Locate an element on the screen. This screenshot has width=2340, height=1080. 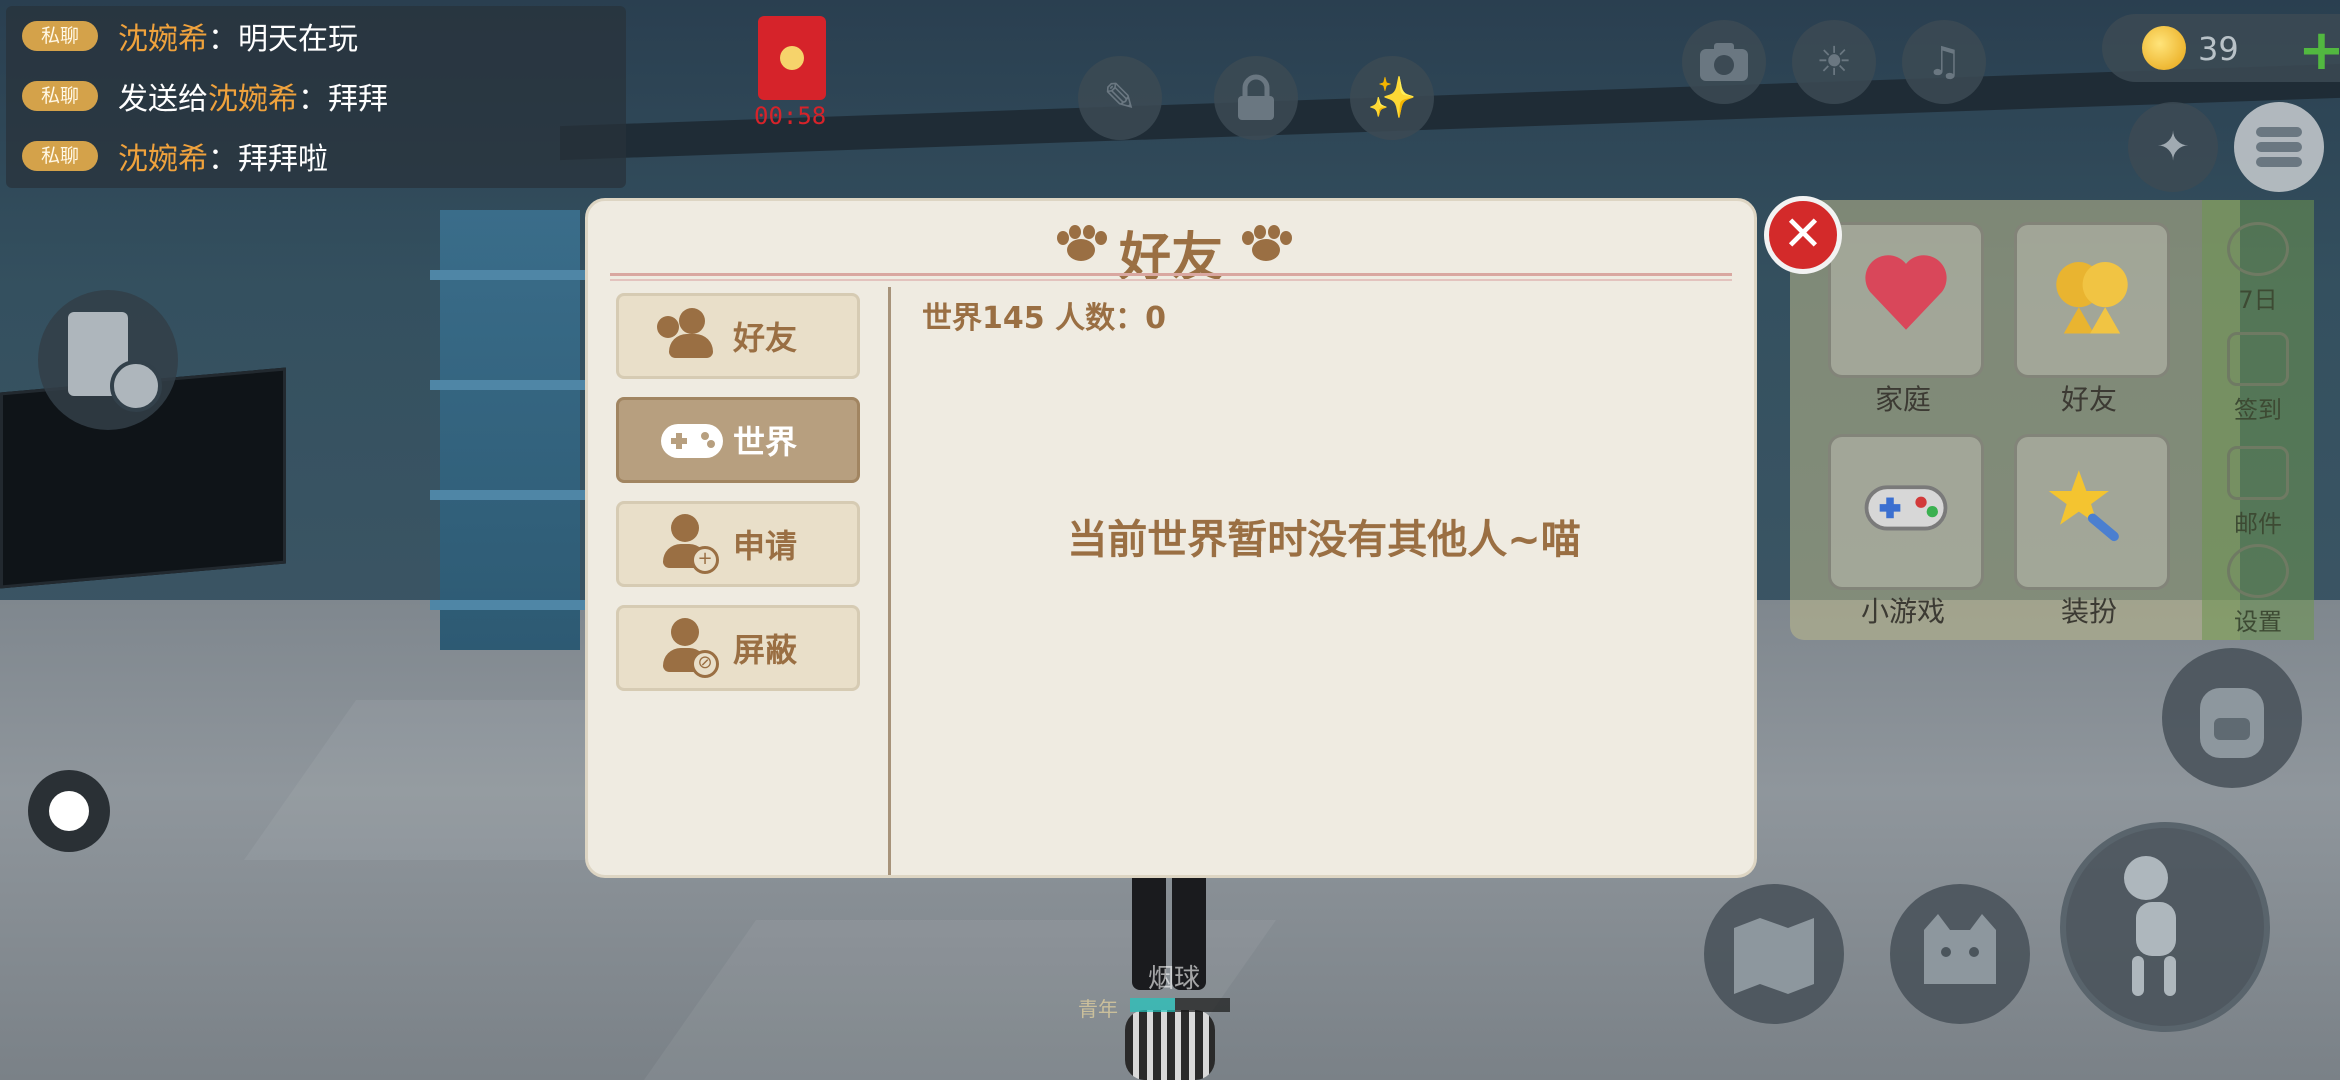
mail-label: 邮件 is located at coordinates (2258, 524).